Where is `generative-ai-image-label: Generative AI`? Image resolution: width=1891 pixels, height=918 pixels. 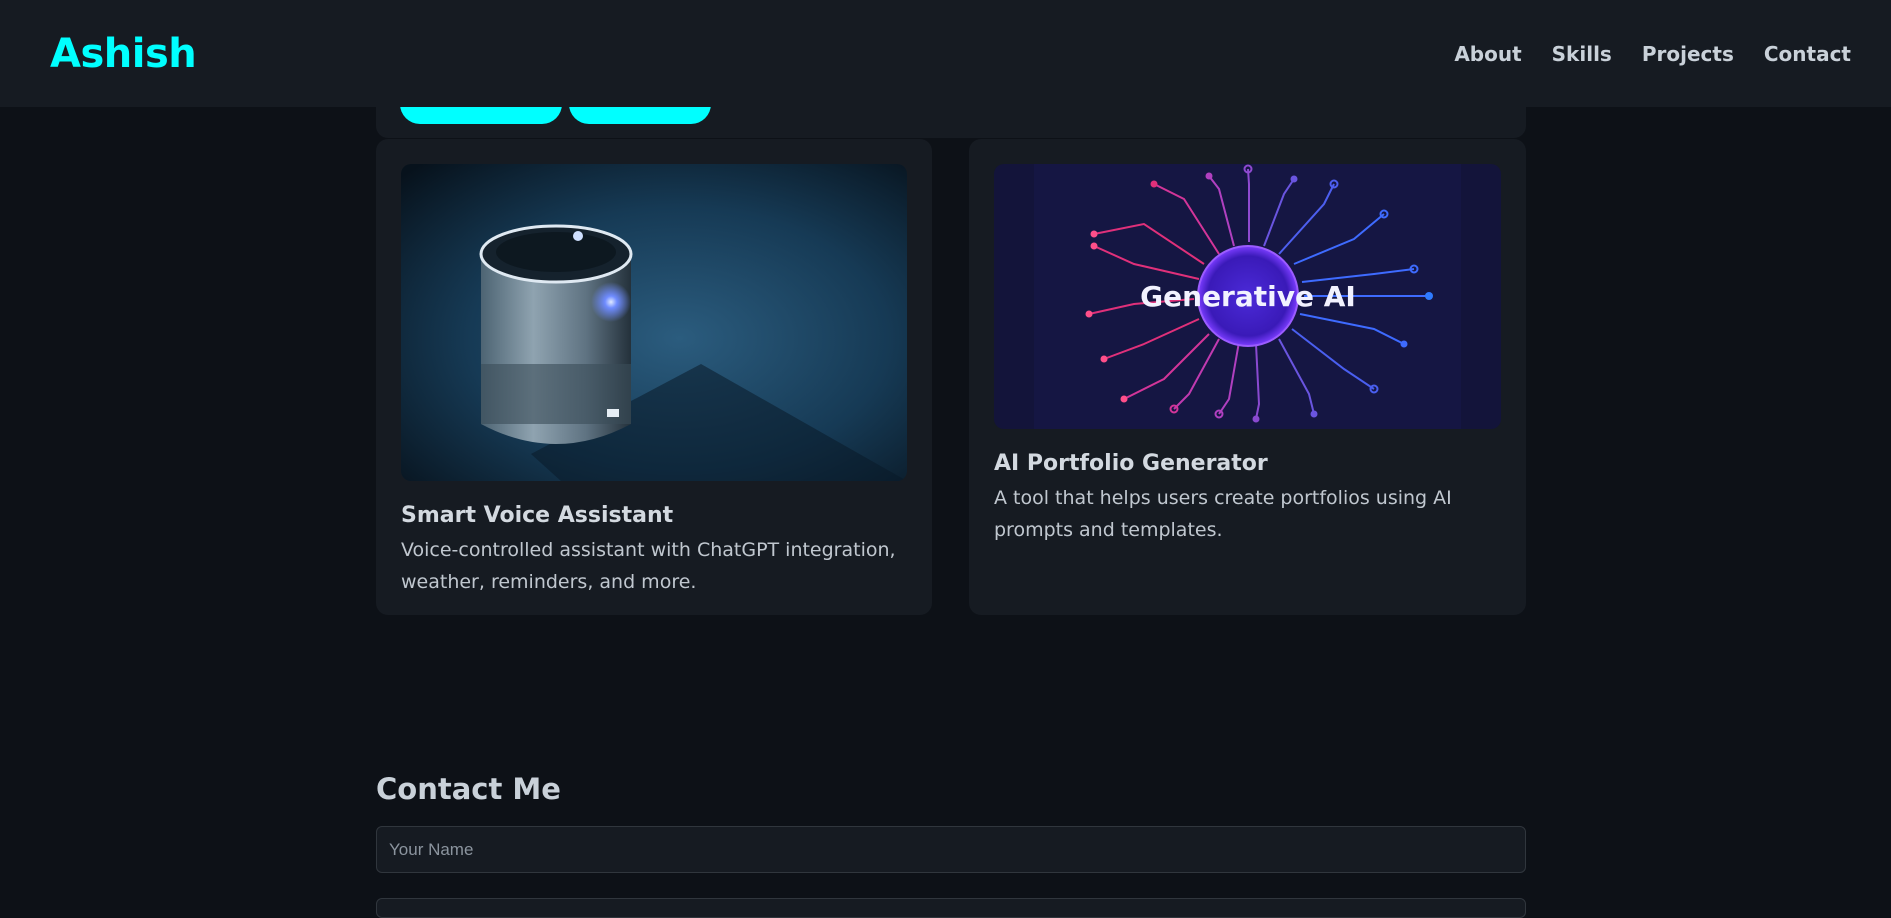
generative-ai-image-label: Generative AI is located at coordinates (1248, 296).